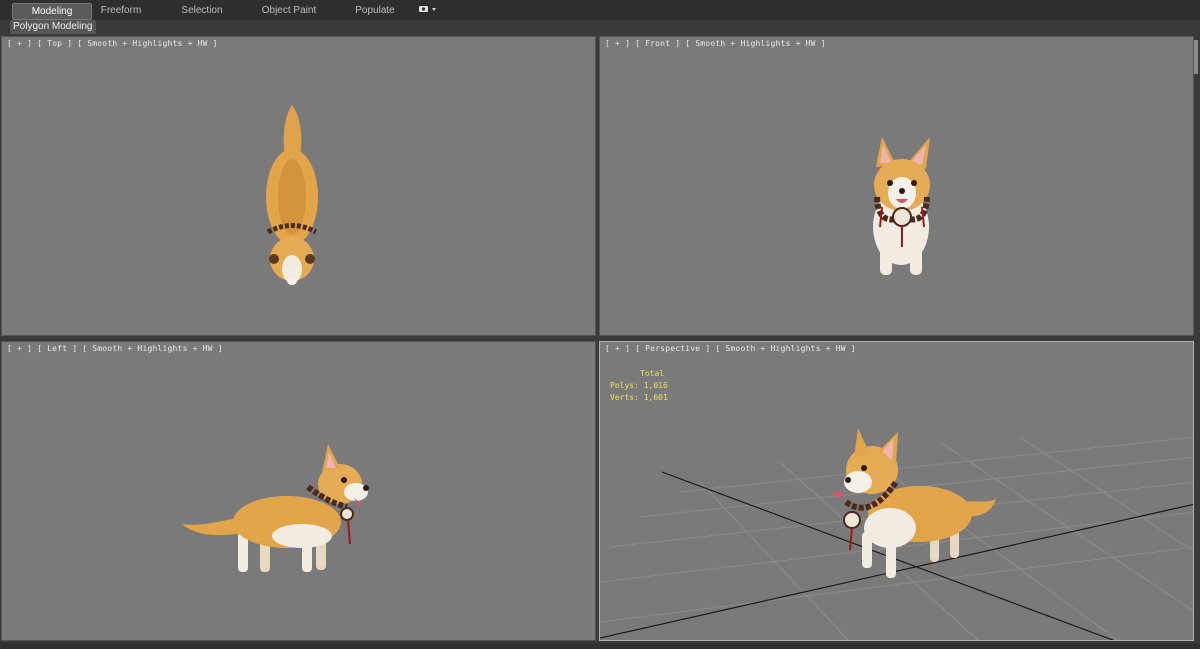 The height and width of the screenshot is (649, 1200). What do you see at coordinates (292, 195) in the screenshot?
I see `dog-top-view` at bounding box center [292, 195].